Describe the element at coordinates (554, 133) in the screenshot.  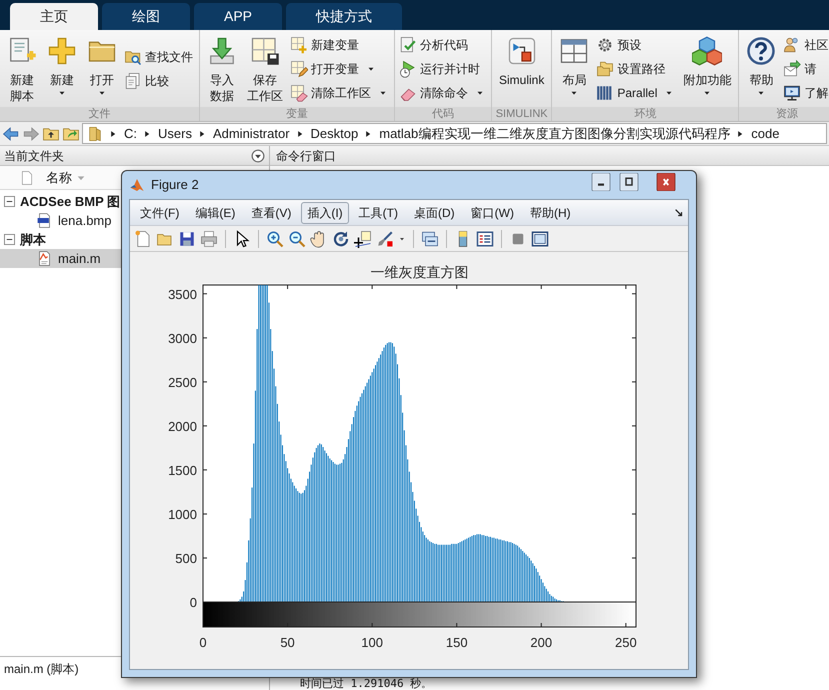
I see `path-segment: matlab编程实现一维二维灰度直方图图像分割实现源代码程序` at that location.